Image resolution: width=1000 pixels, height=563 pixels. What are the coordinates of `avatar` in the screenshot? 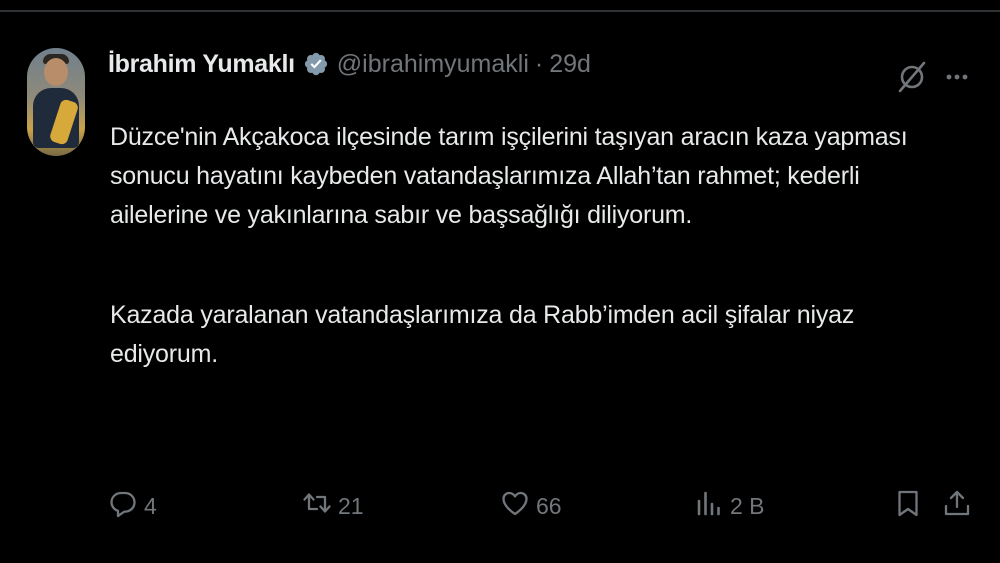 It's located at (56, 102).